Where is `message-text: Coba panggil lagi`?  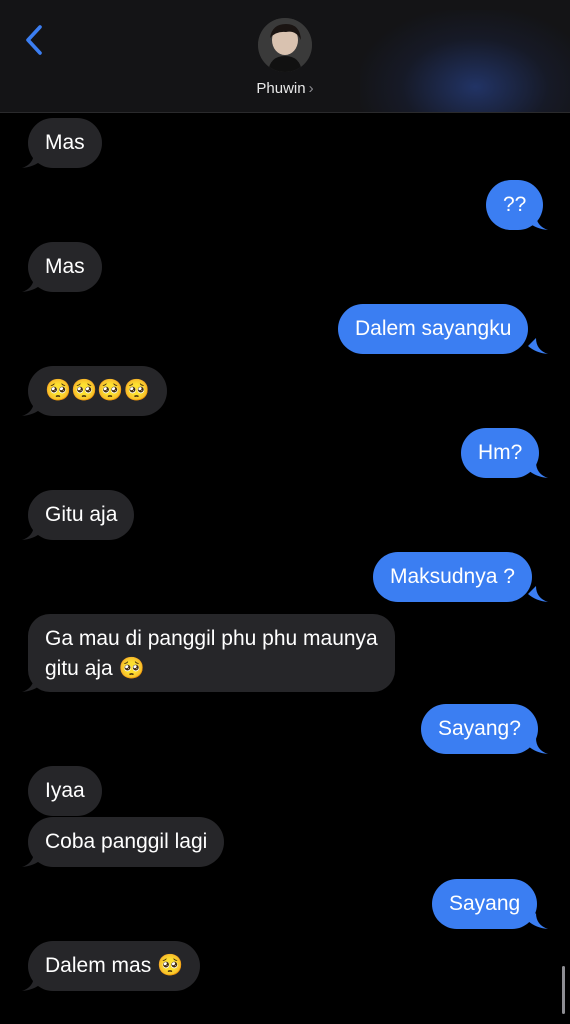 message-text: Coba panggil lagi is located at coordinates (126, 841).